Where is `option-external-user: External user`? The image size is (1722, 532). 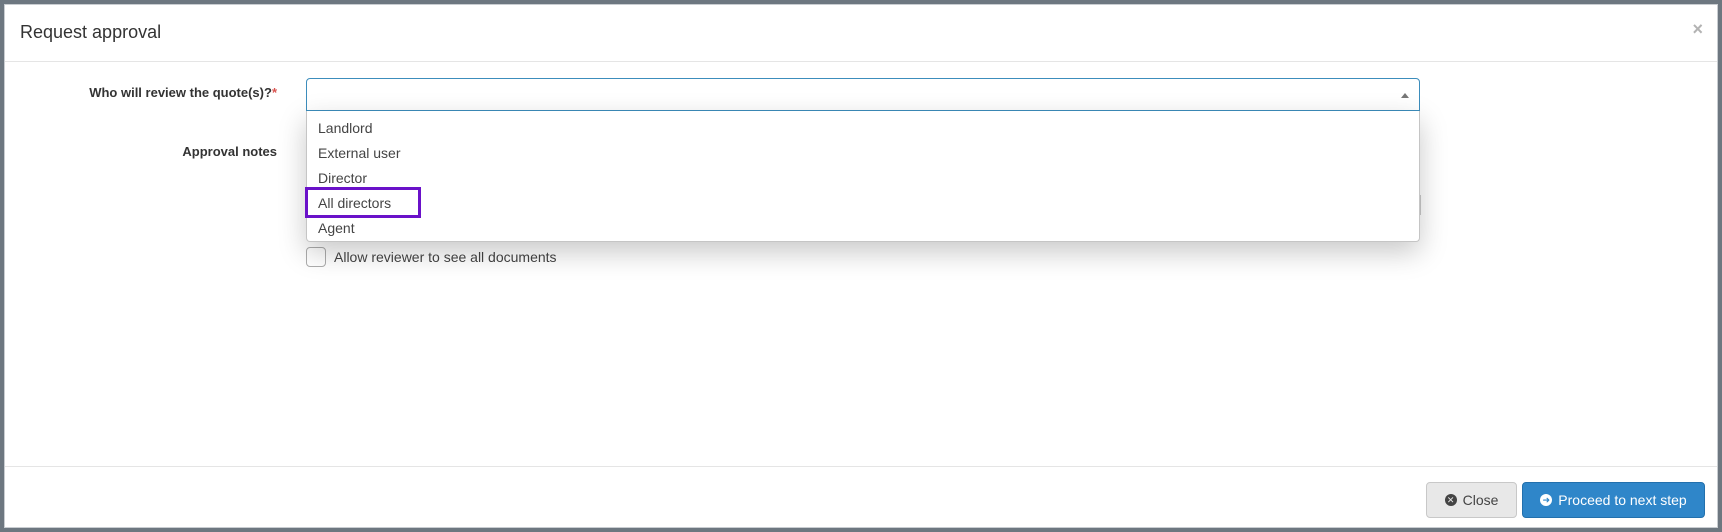 option-external-user: External user is located at coordinates (359, 153).